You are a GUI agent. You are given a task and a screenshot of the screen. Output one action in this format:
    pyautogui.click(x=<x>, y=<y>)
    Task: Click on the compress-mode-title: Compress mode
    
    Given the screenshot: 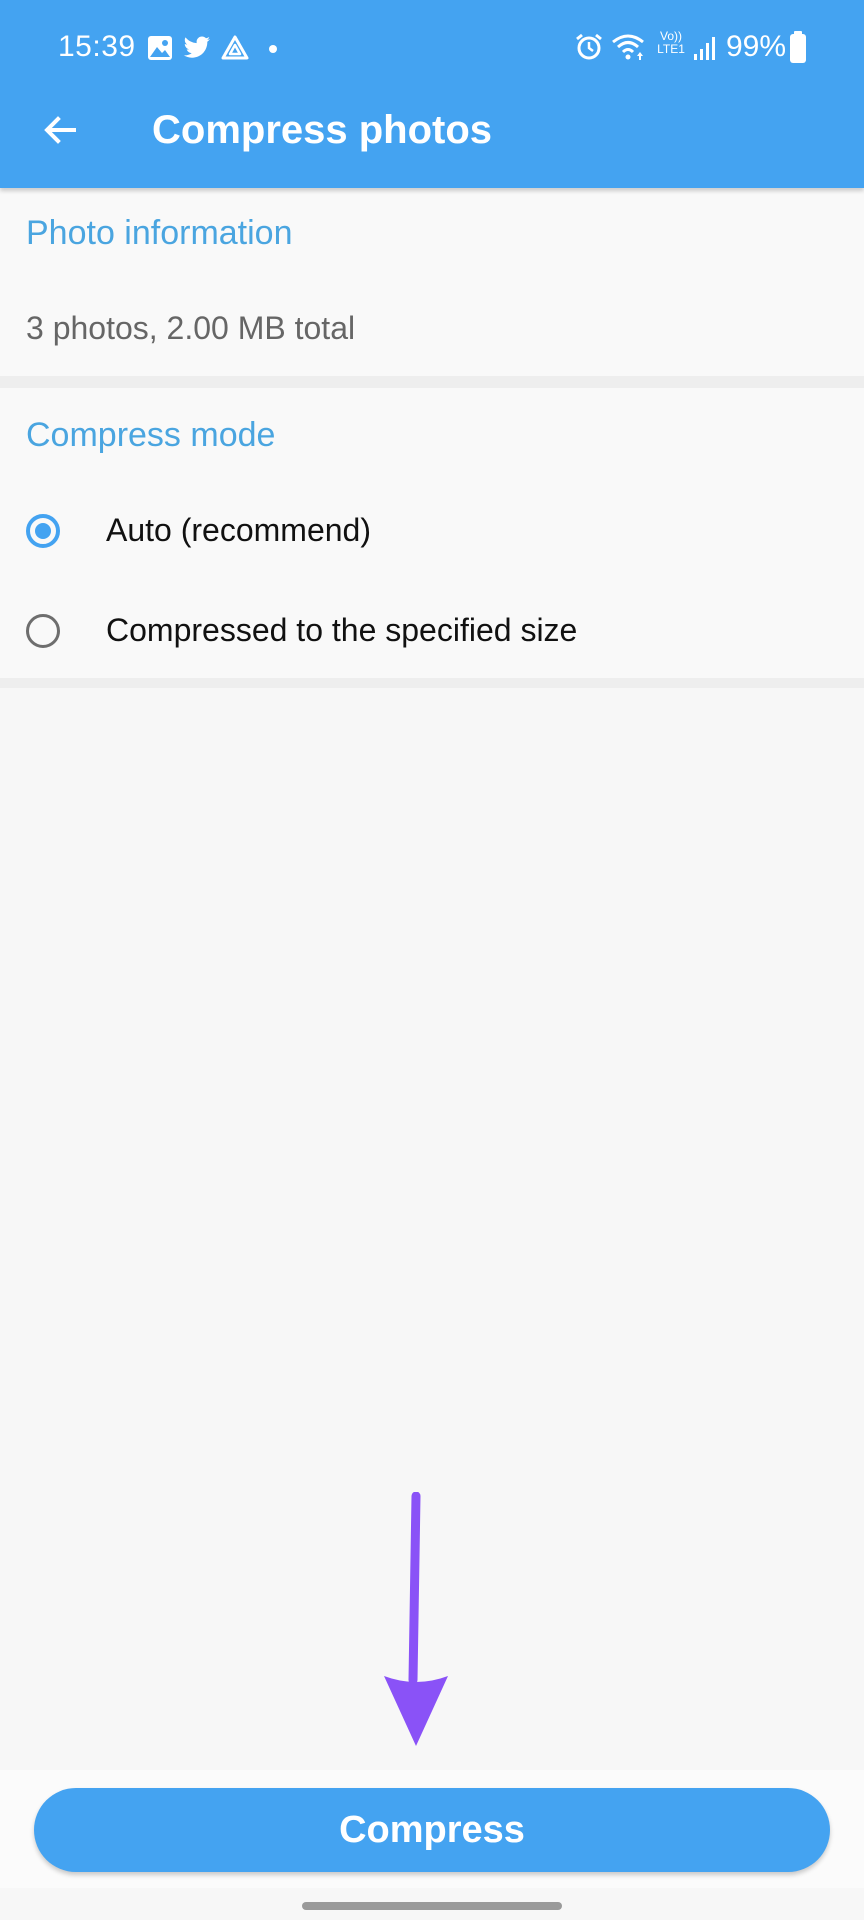 What is the action you would take?
    pyautogui.click(x=151, y=435)
    